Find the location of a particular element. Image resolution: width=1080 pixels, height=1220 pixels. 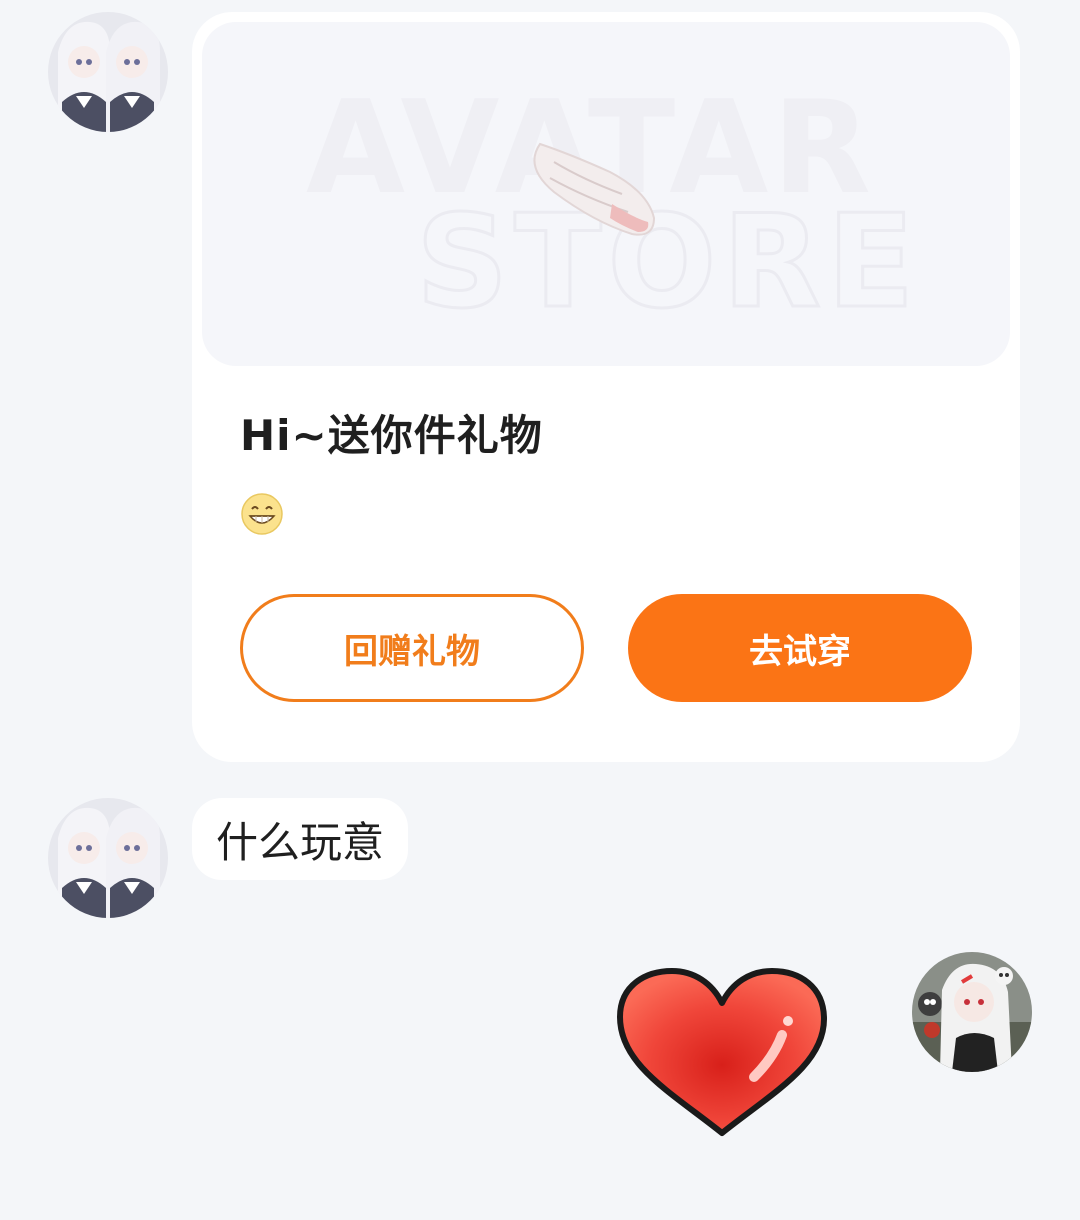

message-text: 什么玩意 is located at coordinates (300, 842).